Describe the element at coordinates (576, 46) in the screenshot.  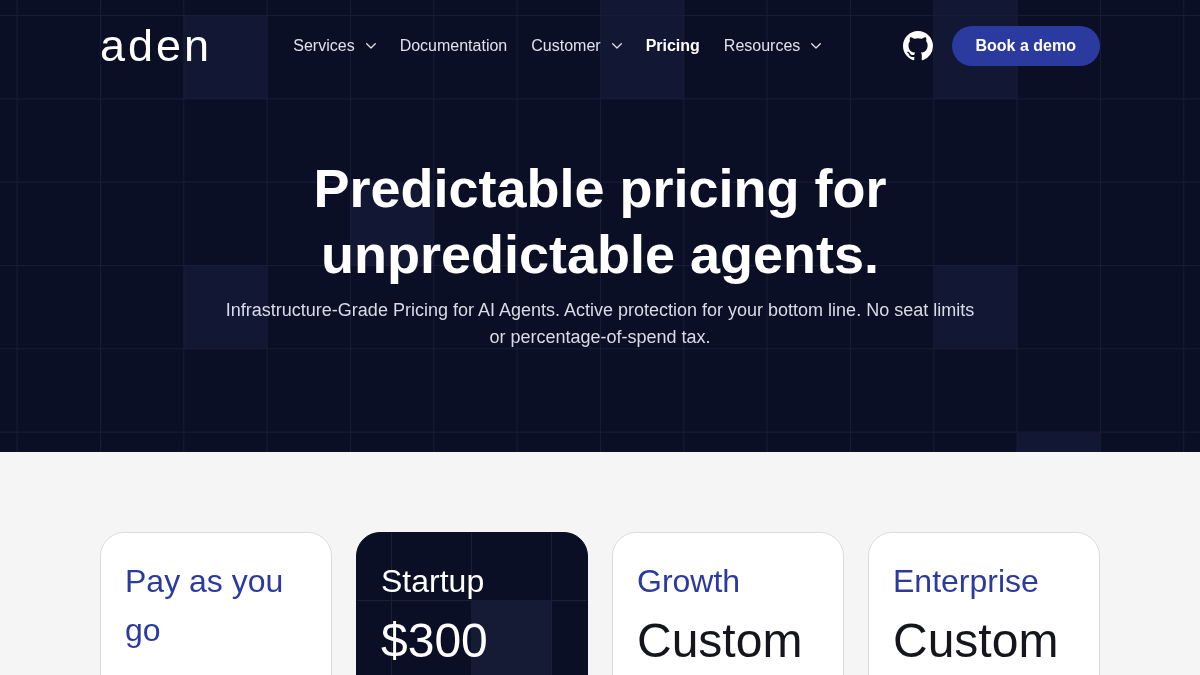
I see `nav-link: Customer` at that location.